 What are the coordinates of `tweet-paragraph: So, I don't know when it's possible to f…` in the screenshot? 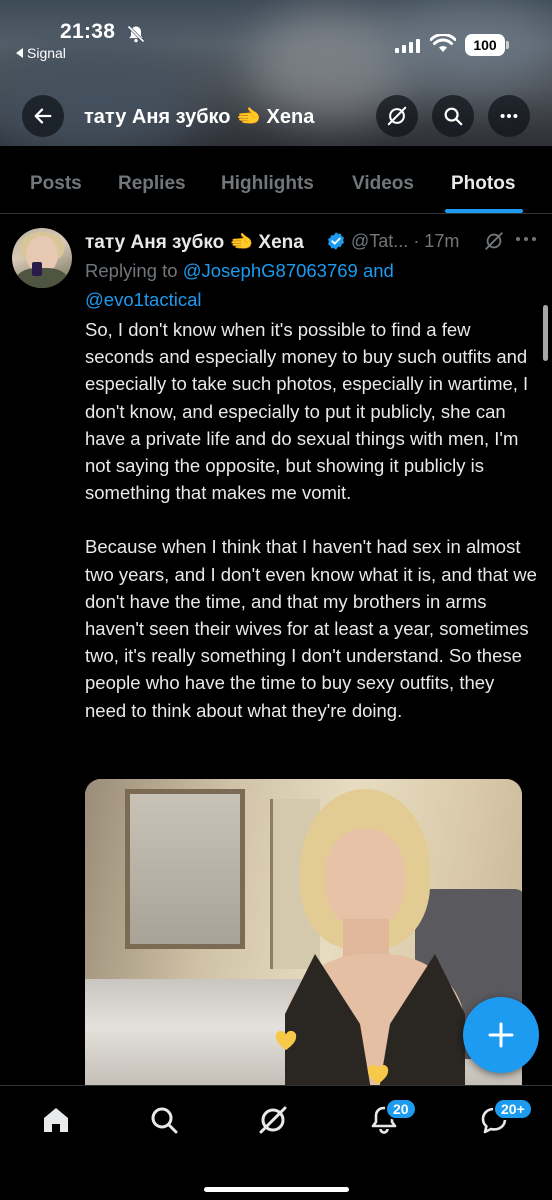 It's located at (307, 411).